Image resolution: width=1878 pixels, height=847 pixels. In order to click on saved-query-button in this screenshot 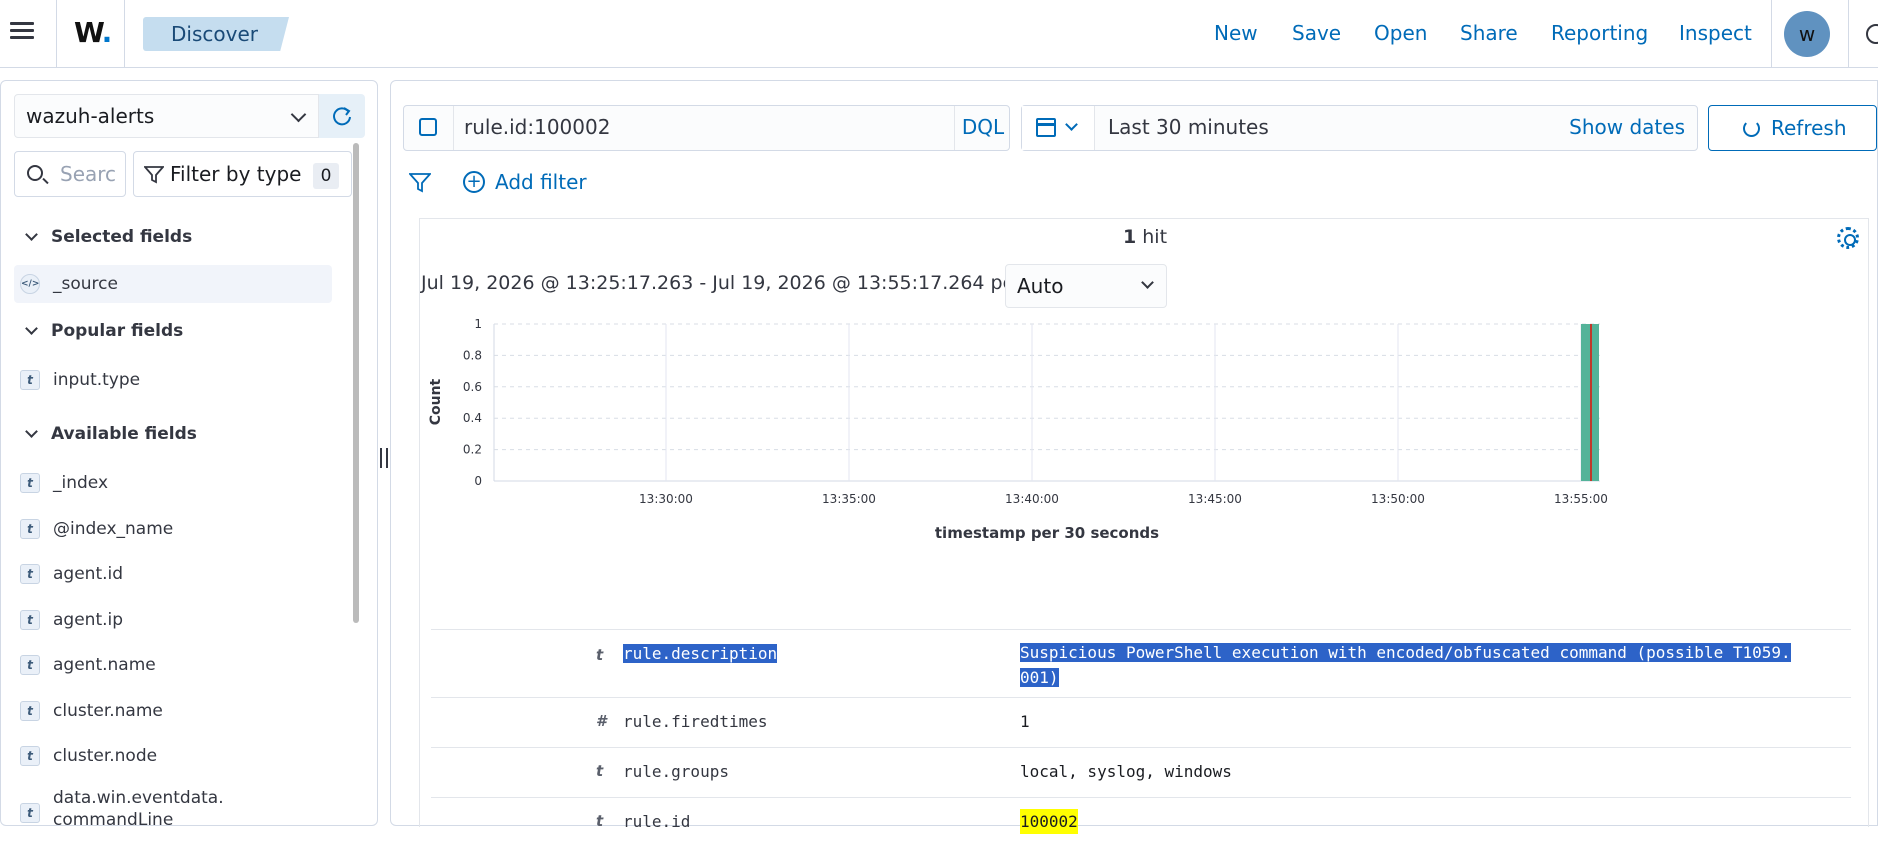, I will do `click(429, 128)`.